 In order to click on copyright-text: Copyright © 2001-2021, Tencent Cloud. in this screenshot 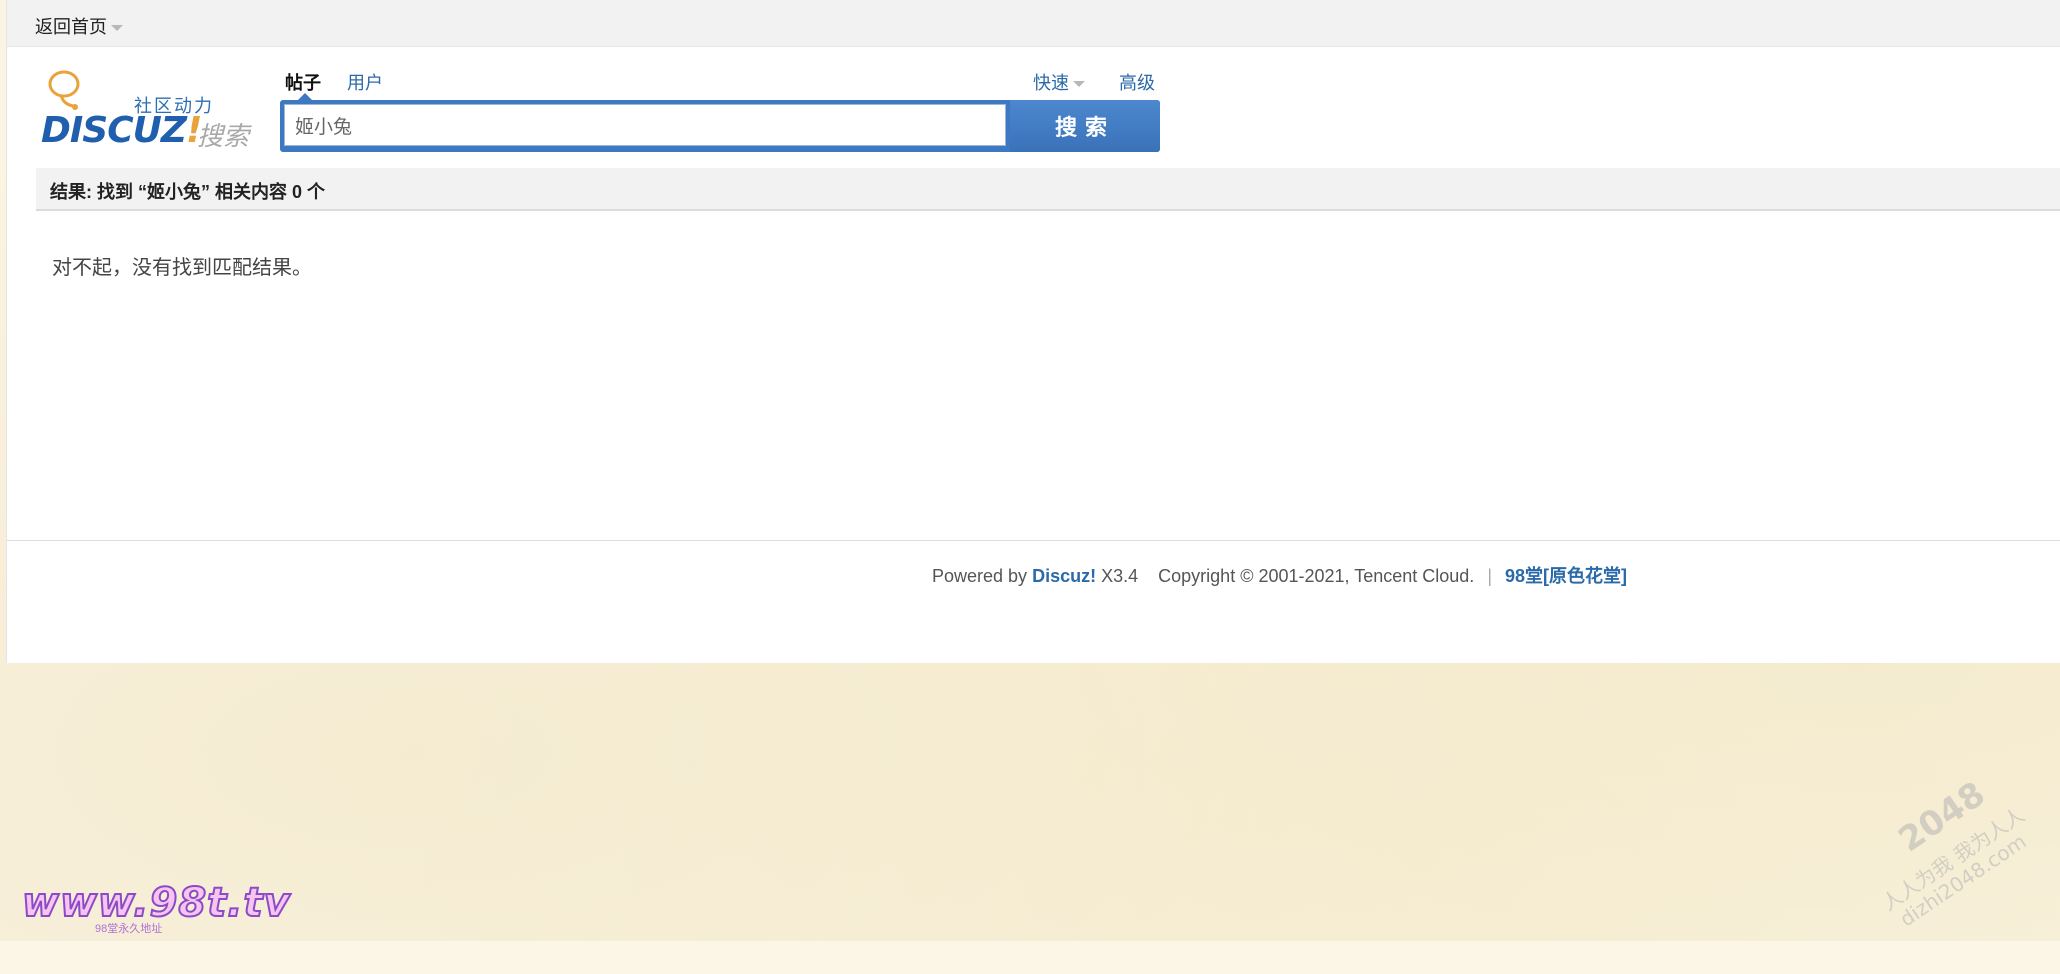, I will do `click(1316, 576)`.